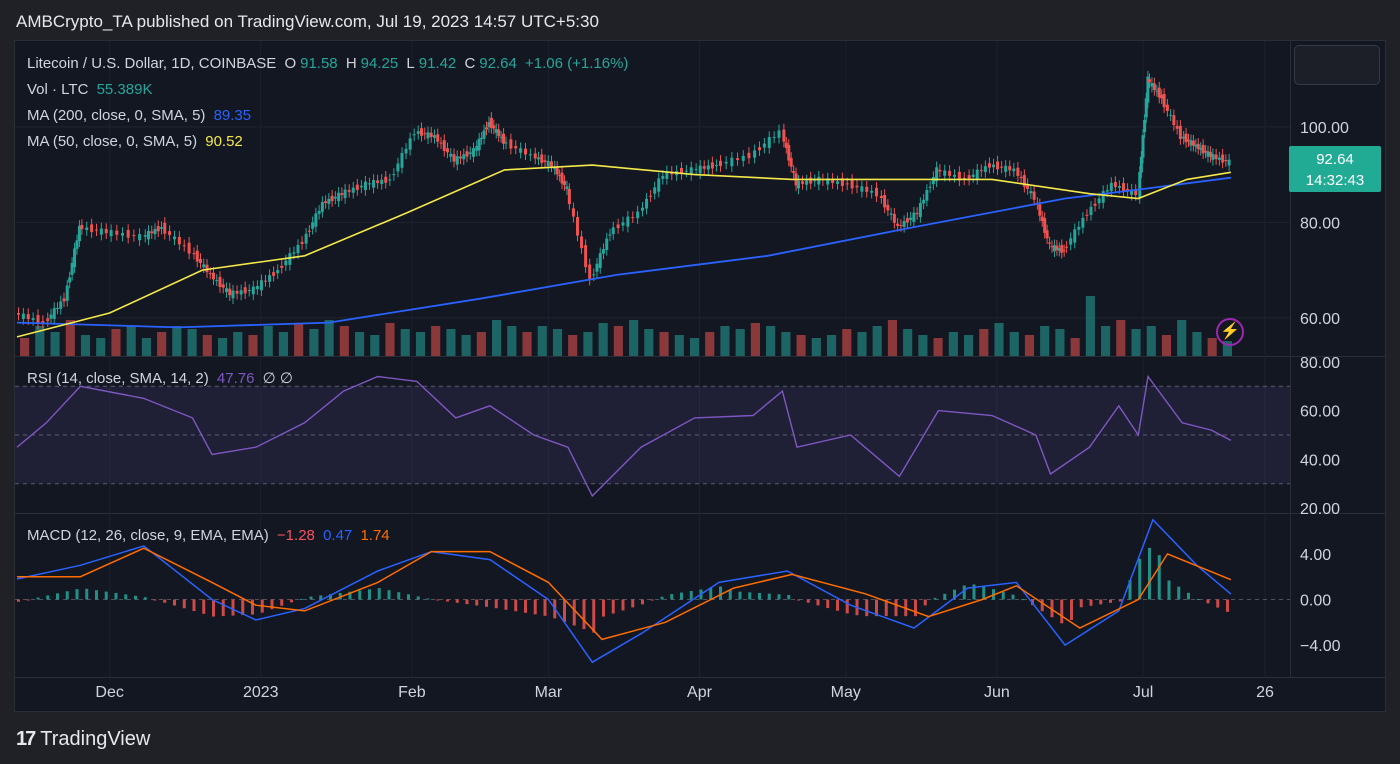 The width and height of the screenshot is (1400, 764). I want to click on tradingview-logo: 17 TradingView, so click(83, 739).